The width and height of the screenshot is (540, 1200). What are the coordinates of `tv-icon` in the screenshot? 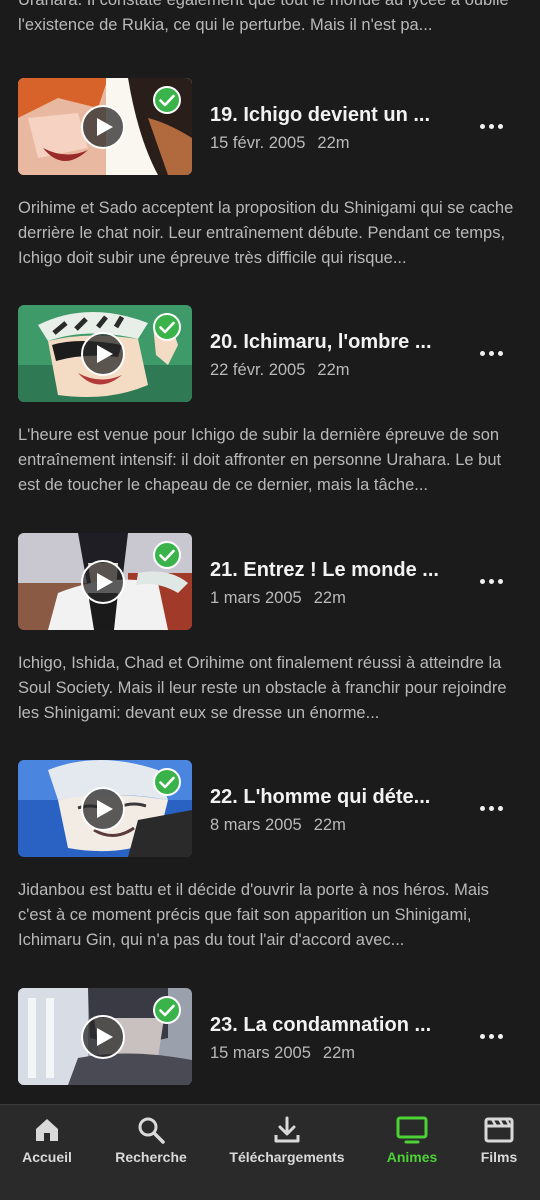 It's located at (412, 1130).